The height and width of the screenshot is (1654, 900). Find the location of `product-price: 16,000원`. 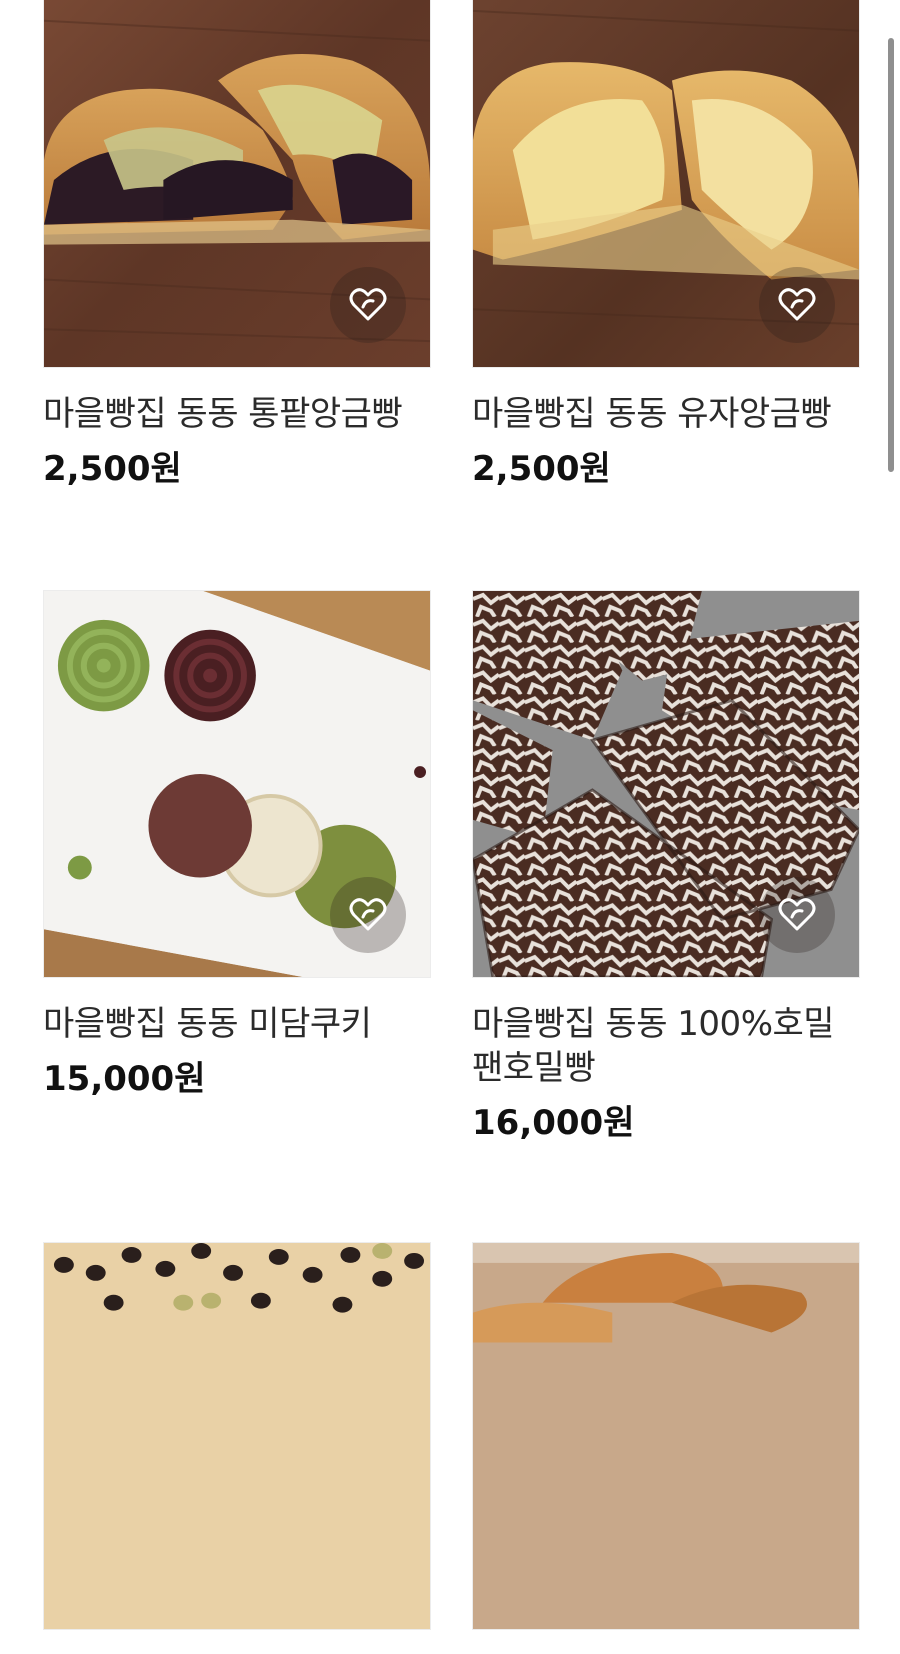

product-price: 16,000원 is located at coordinates (553, 1123).